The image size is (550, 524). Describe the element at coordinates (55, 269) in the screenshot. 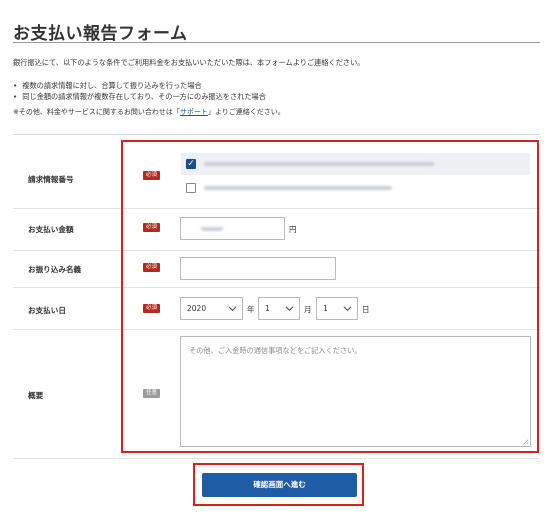

I see `payer-name-label: お振り込み名義` at that location.